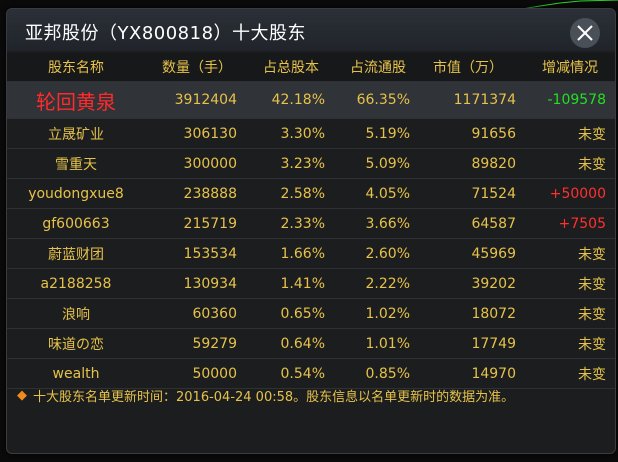 This screenshot has height=462, width=618. Describe the element at coordinates (210, 163) in the screenshot. I see `shareholder-qty: 300000` at that location.